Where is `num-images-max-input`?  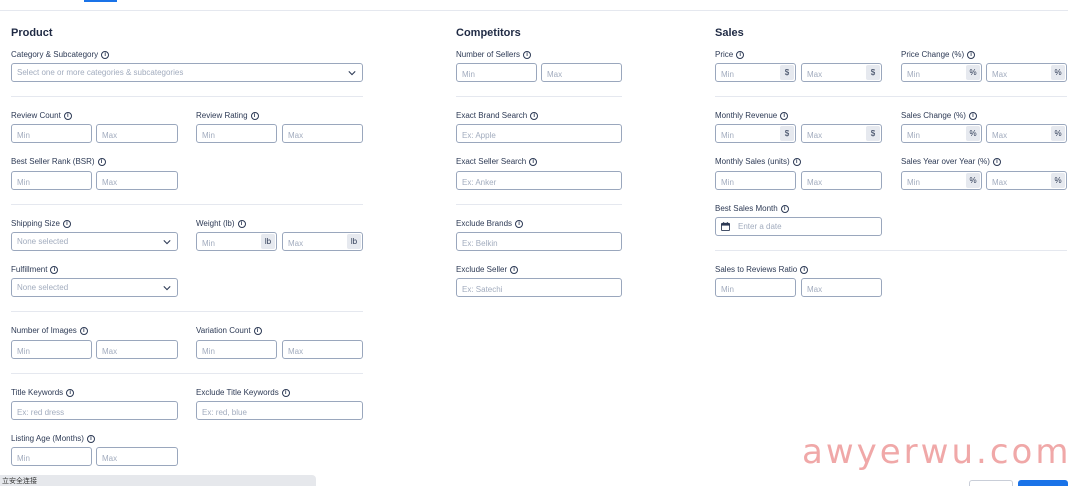
num-images-max-input is located at coordinates (137, 350).